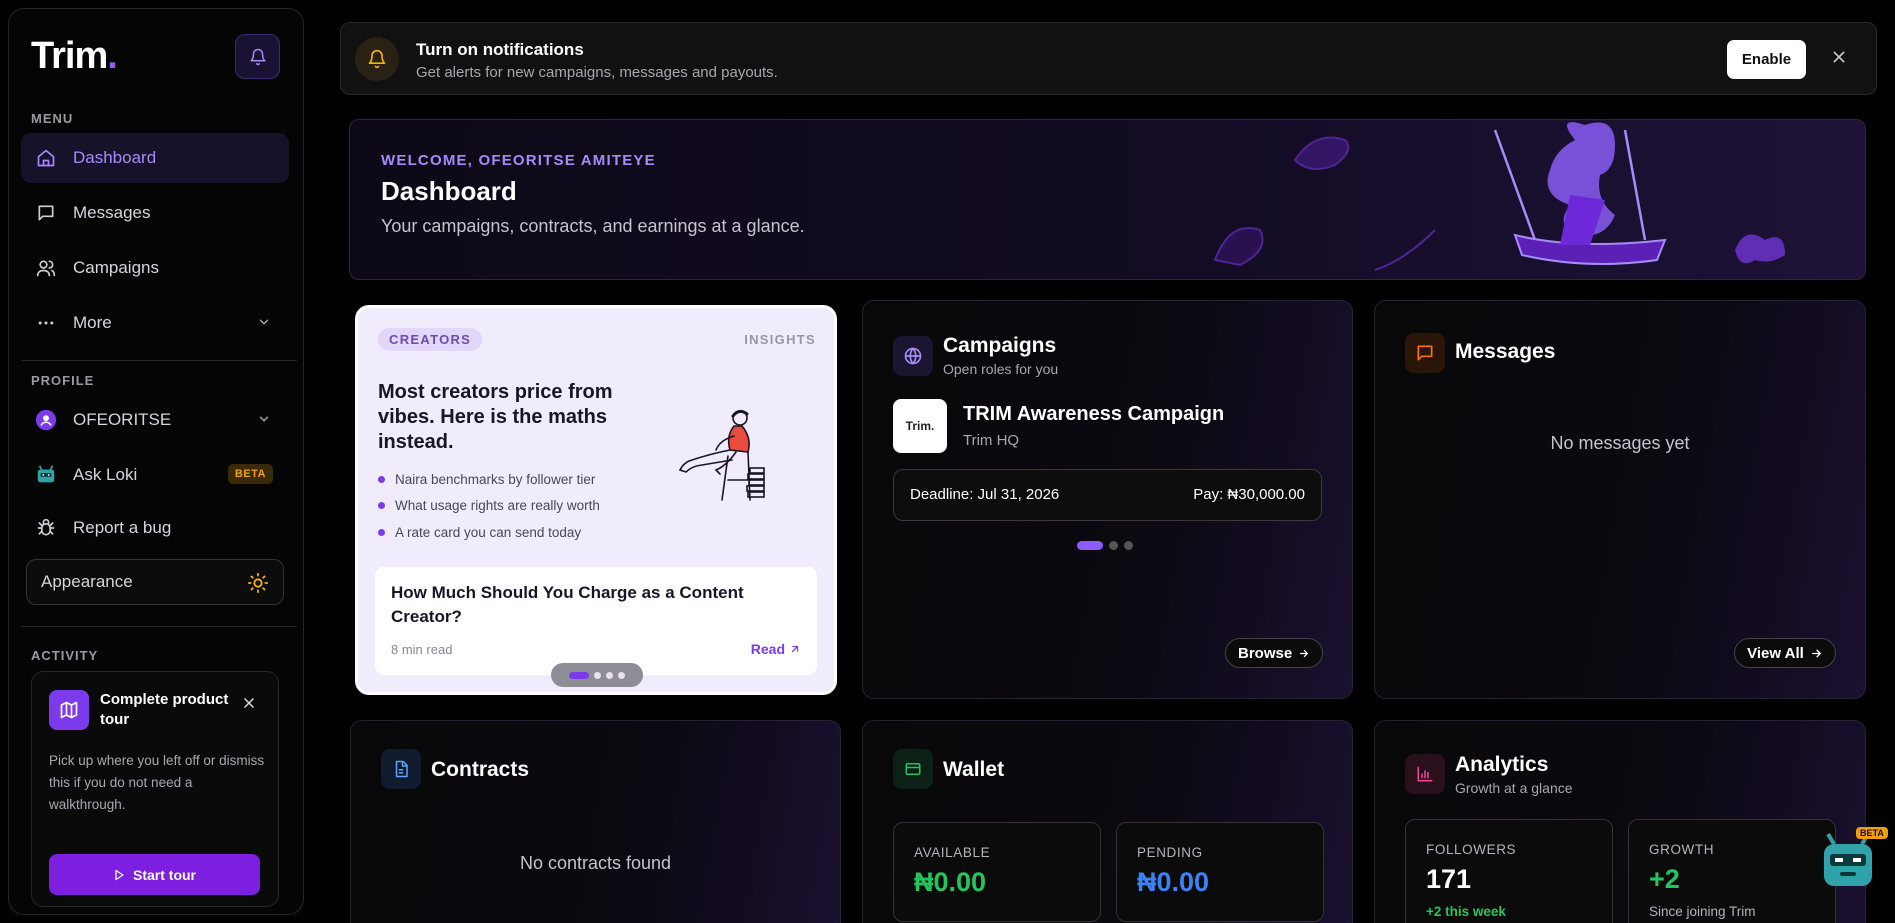 This screenshot has width=1895, height=923. What do you see at coordinates (985, 494) in the screenshot?
I see `campaign-deadline: Deadline: Jul 31, 2026` at bounding box center [985, 494].